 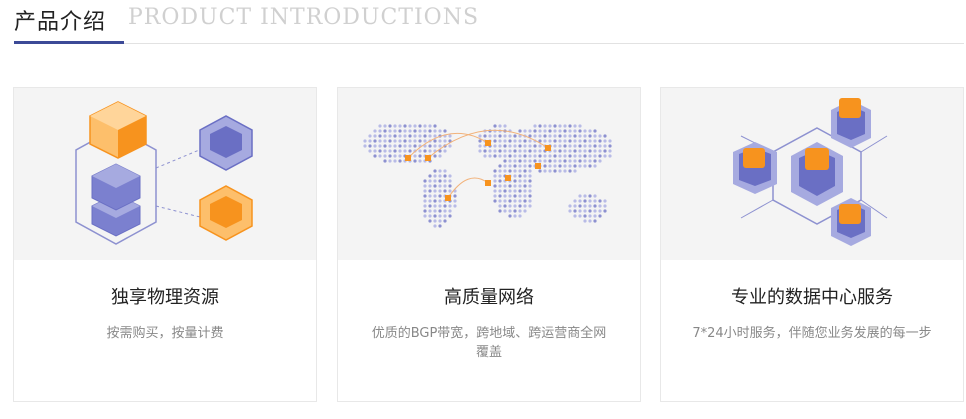 I want to click on hexagon-service-illustration, so click(x=812, y=174).